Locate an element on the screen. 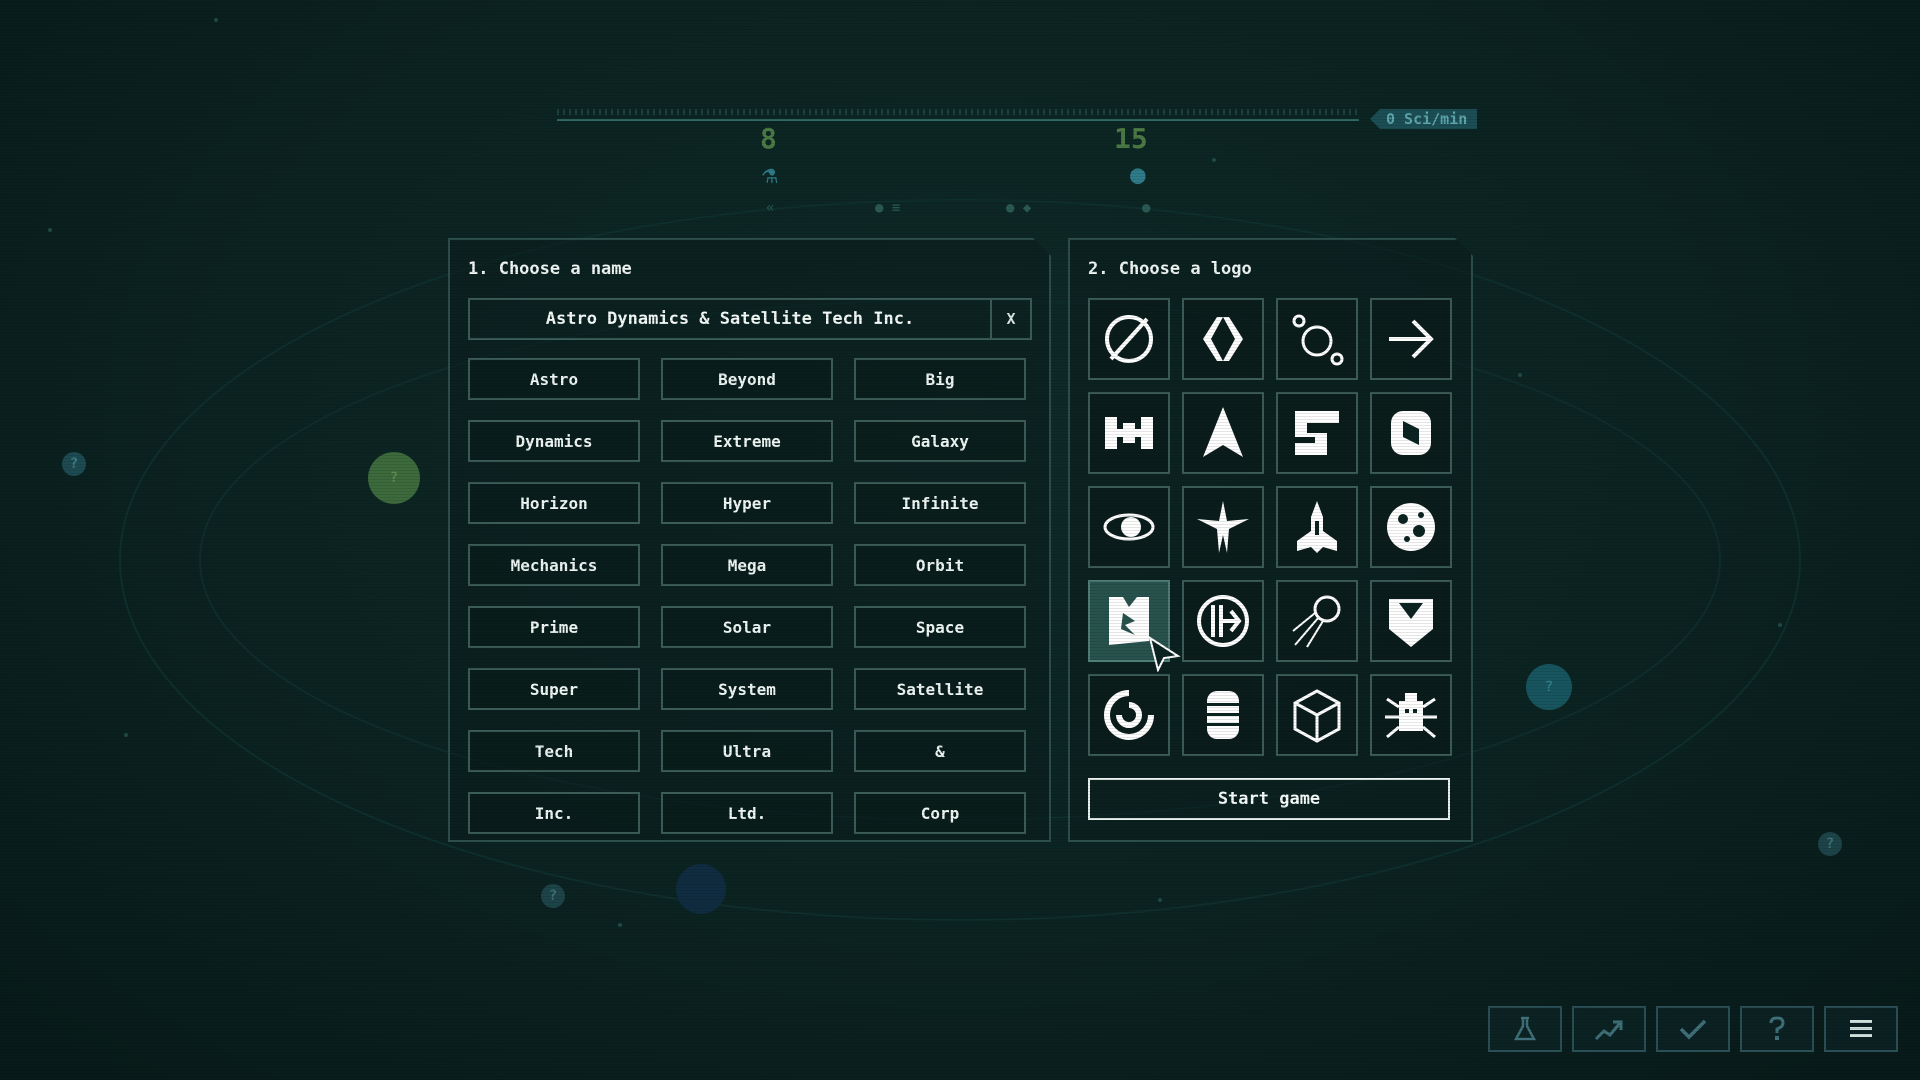 The image size is (1920, 1080). sputnik-icon is located at coordinates (1317, 621).